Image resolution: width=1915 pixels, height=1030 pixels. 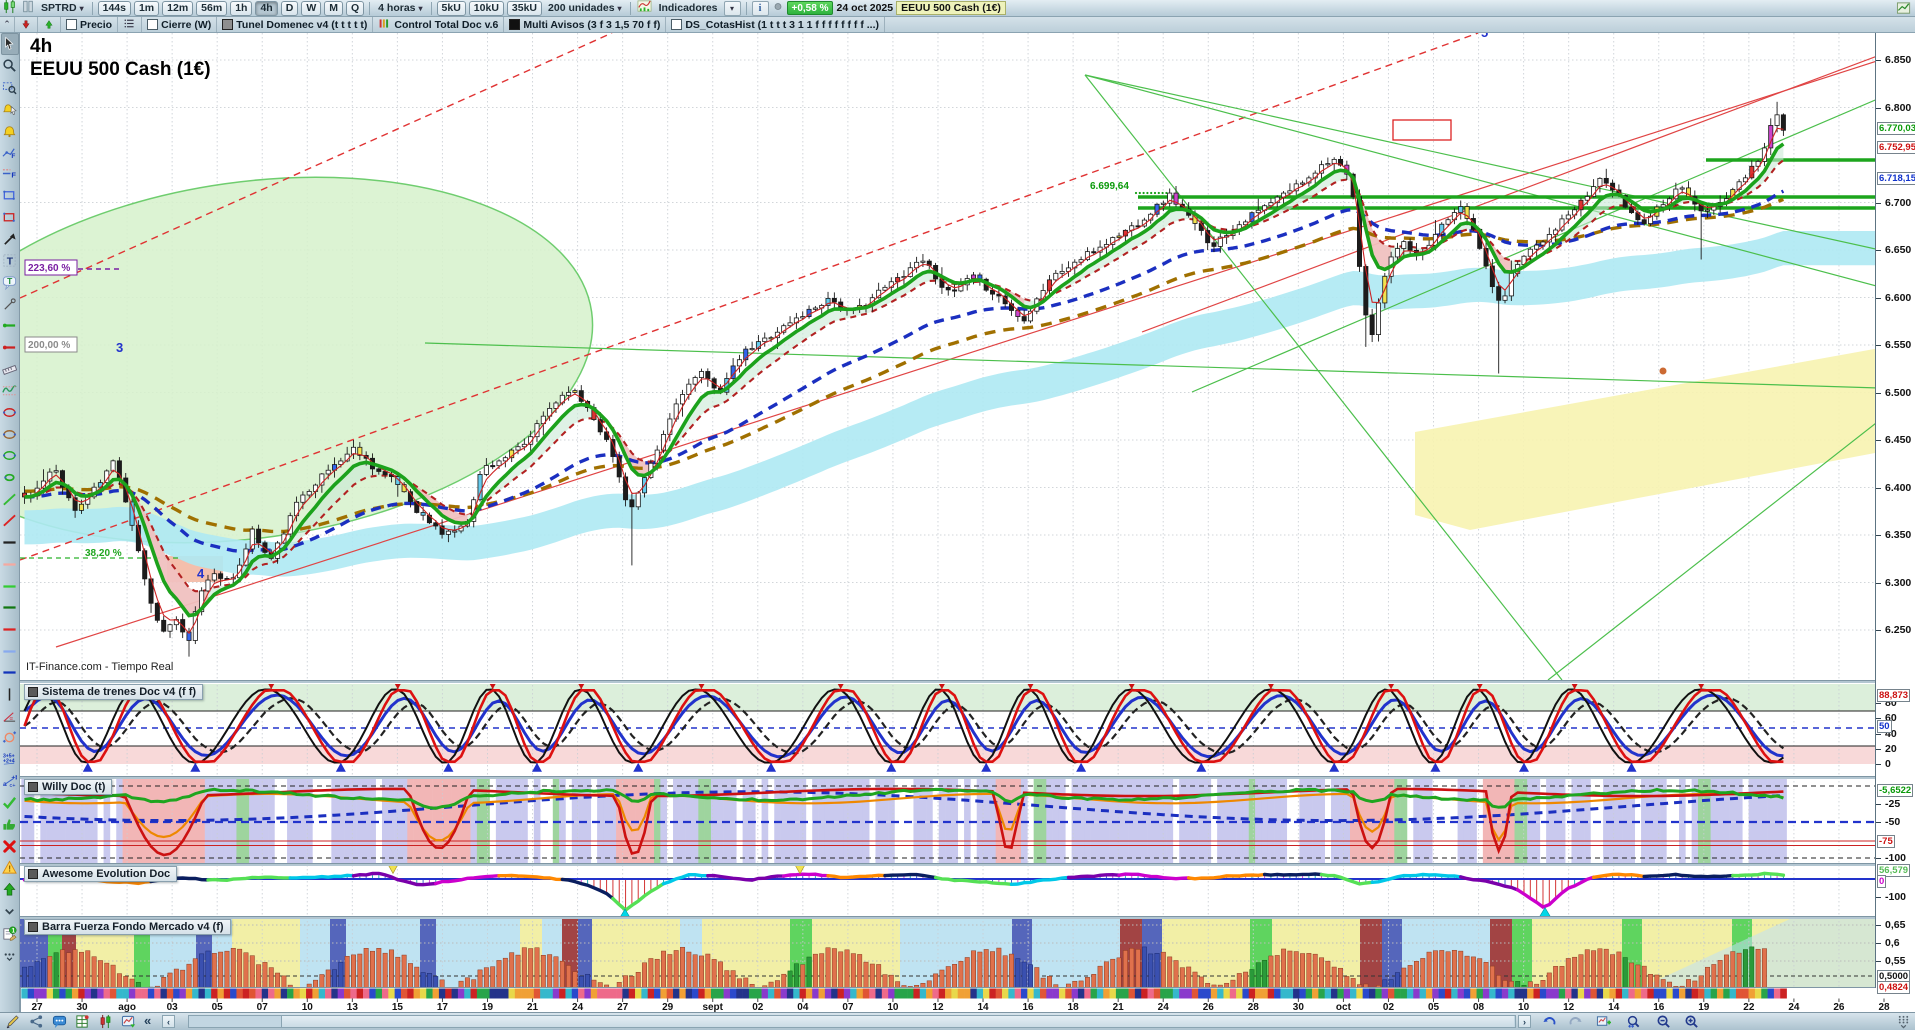 I want to click on hline-blue-tool, so click(x=10, y=673).